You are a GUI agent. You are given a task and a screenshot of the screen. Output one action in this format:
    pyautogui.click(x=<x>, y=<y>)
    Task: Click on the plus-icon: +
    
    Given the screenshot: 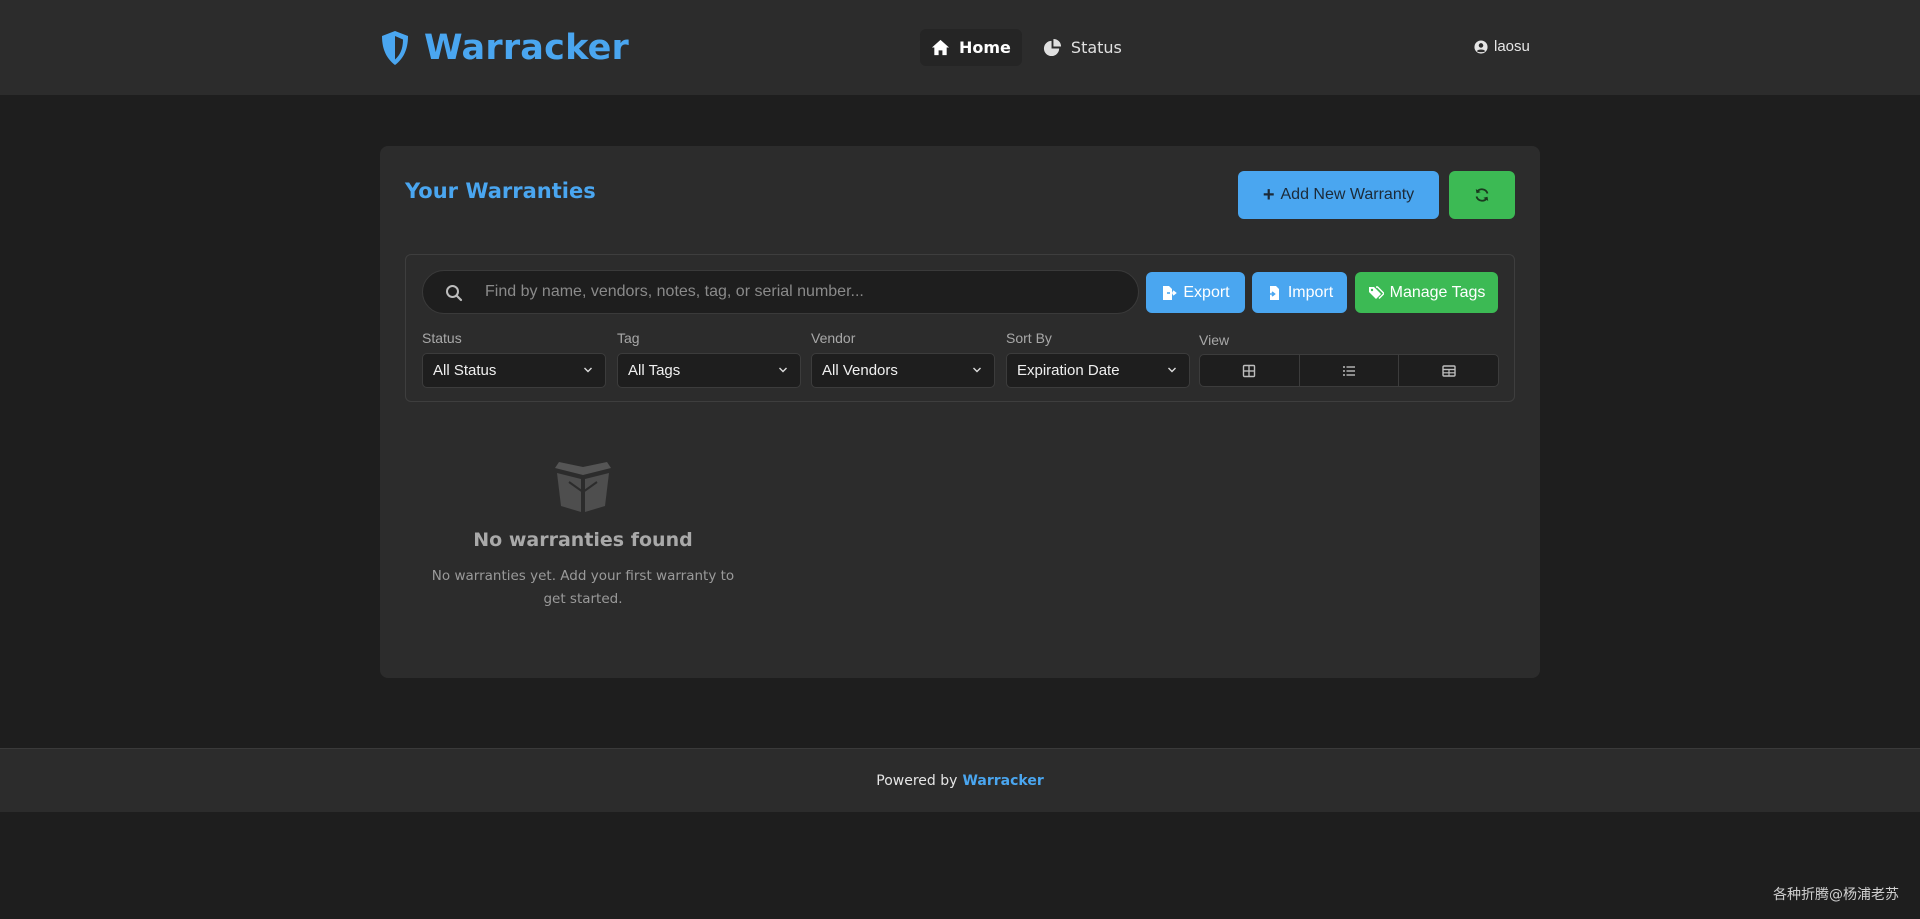 What is the action you would take?
    pyautogui.click(x=1268, y=195)
    